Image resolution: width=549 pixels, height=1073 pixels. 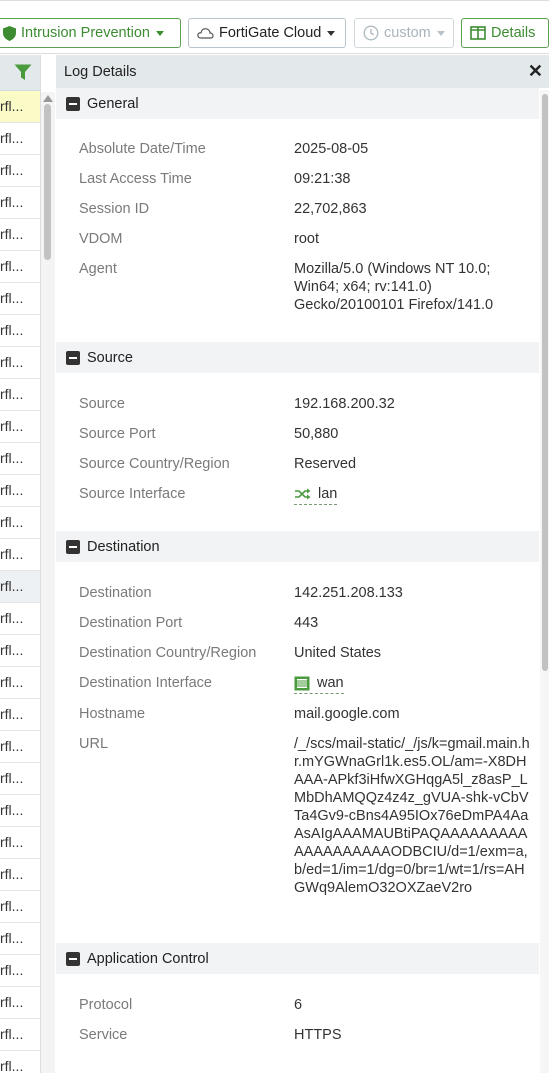 I want to click on details-label: Details, so click(x=513, y=33).